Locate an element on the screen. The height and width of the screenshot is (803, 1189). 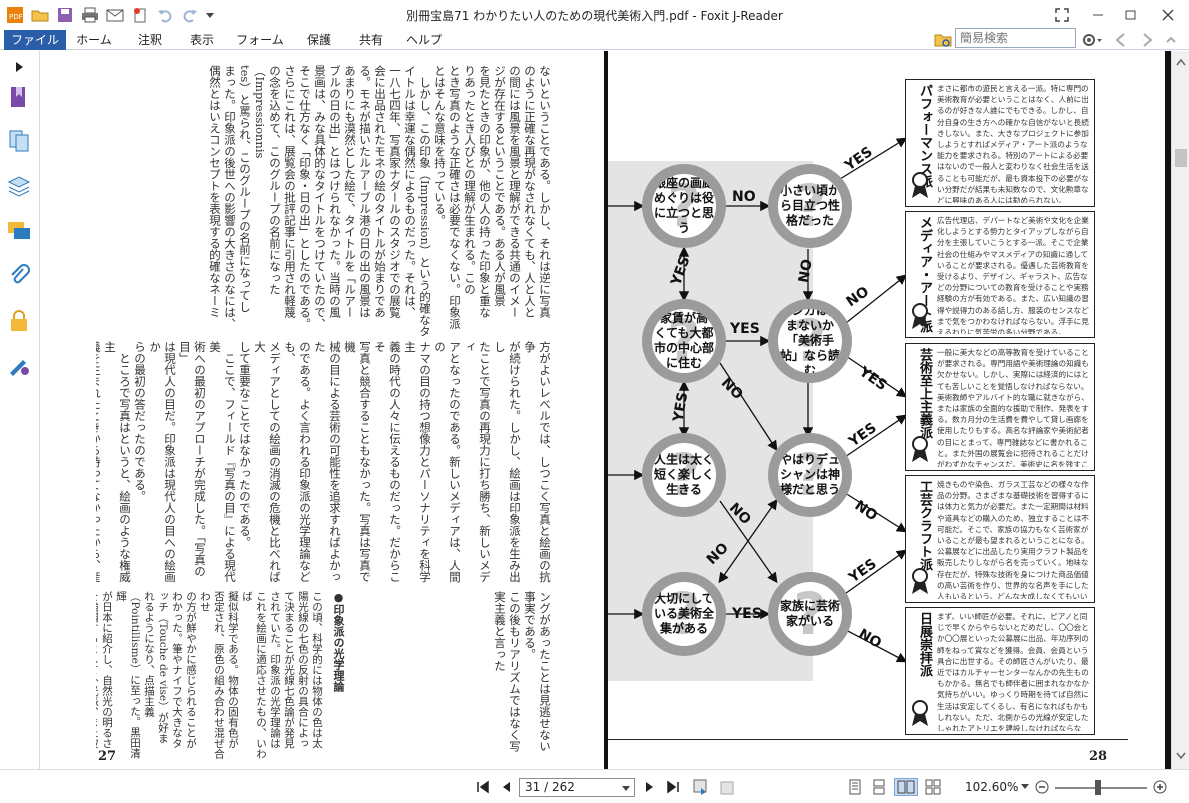
zoom-in-icon is located at coordinates (1160, 787).